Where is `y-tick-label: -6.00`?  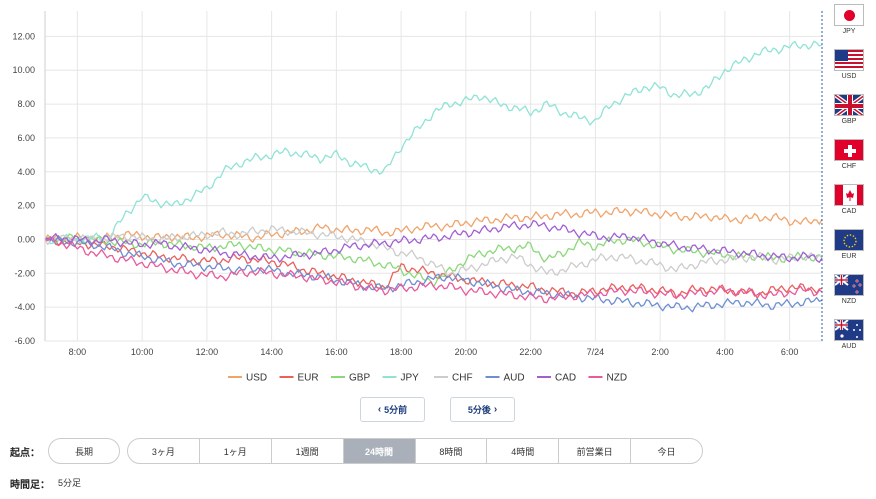 y-tick-label: -6.00 is located at coordinates (24, 341).